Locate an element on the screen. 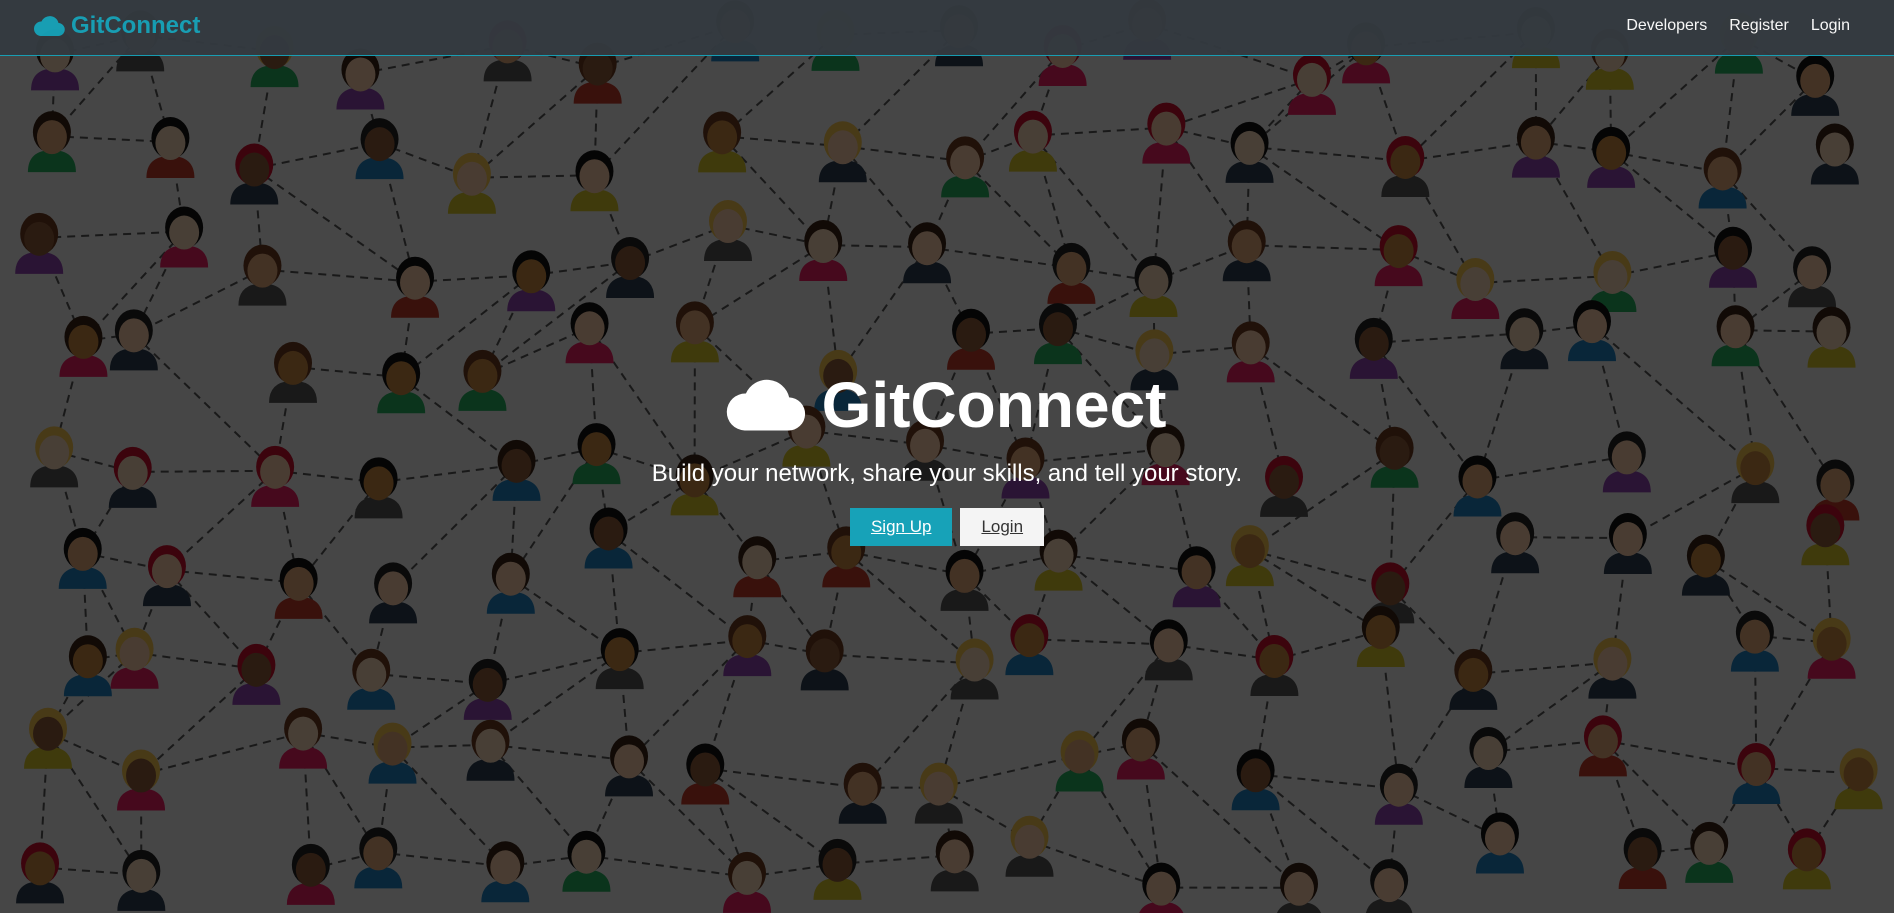  cloud-icon is located at coordinates (765, 404).